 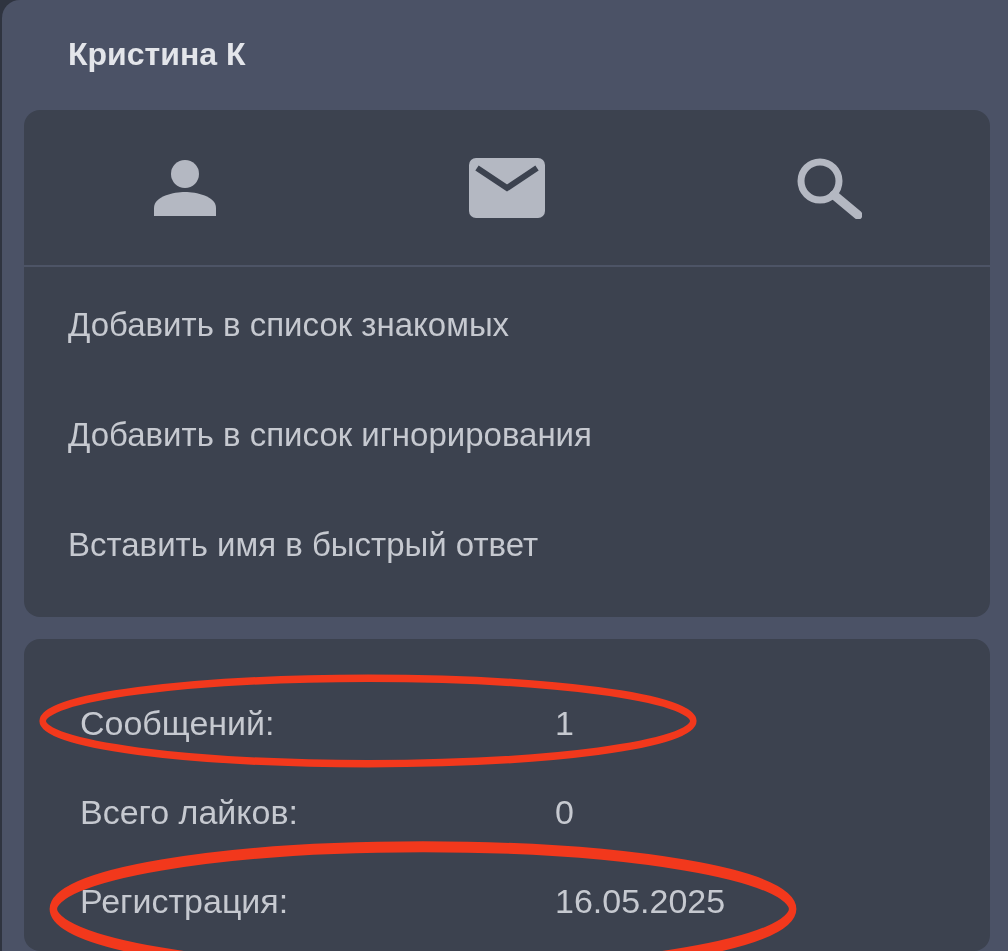 I want to click on stat-value: 0, so click(x=564, y=812).